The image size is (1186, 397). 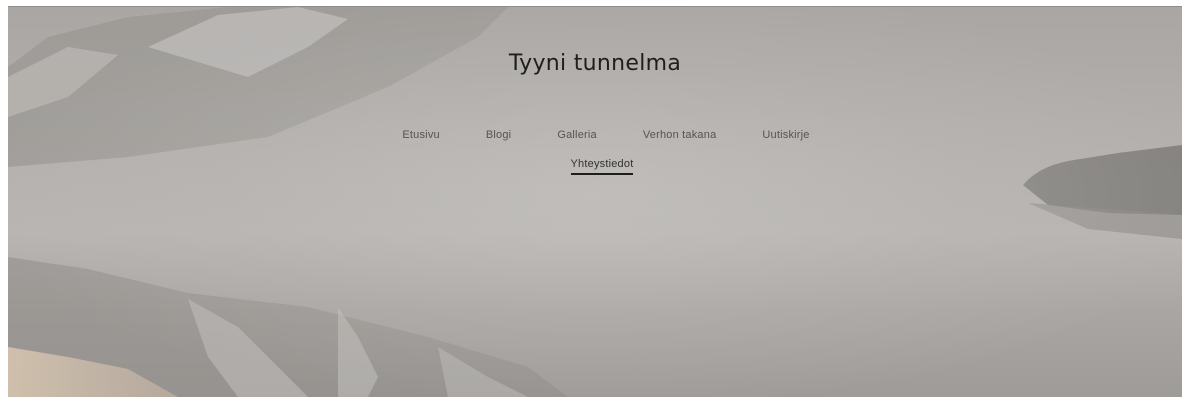 I want to click on nav-item-galleria: Galleria, so click(x=577, y=135).